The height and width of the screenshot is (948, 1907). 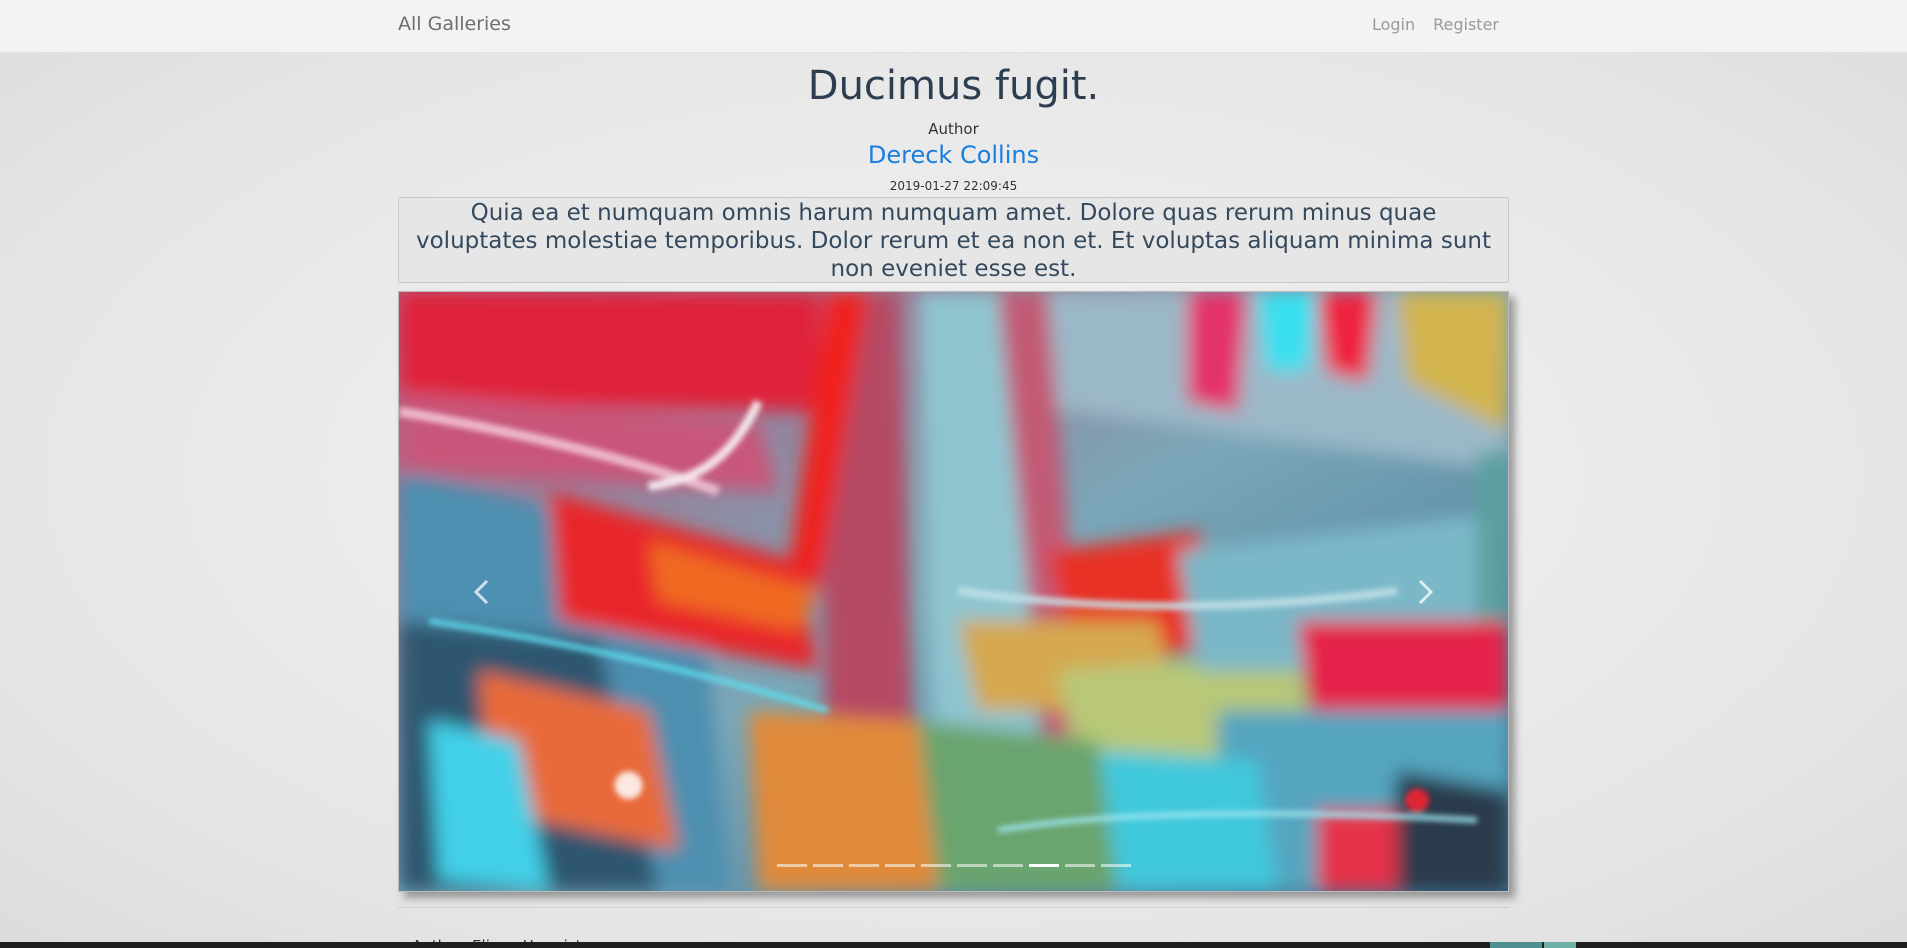 I want to click on carousel-next-control, so click(x=1426, y=592).